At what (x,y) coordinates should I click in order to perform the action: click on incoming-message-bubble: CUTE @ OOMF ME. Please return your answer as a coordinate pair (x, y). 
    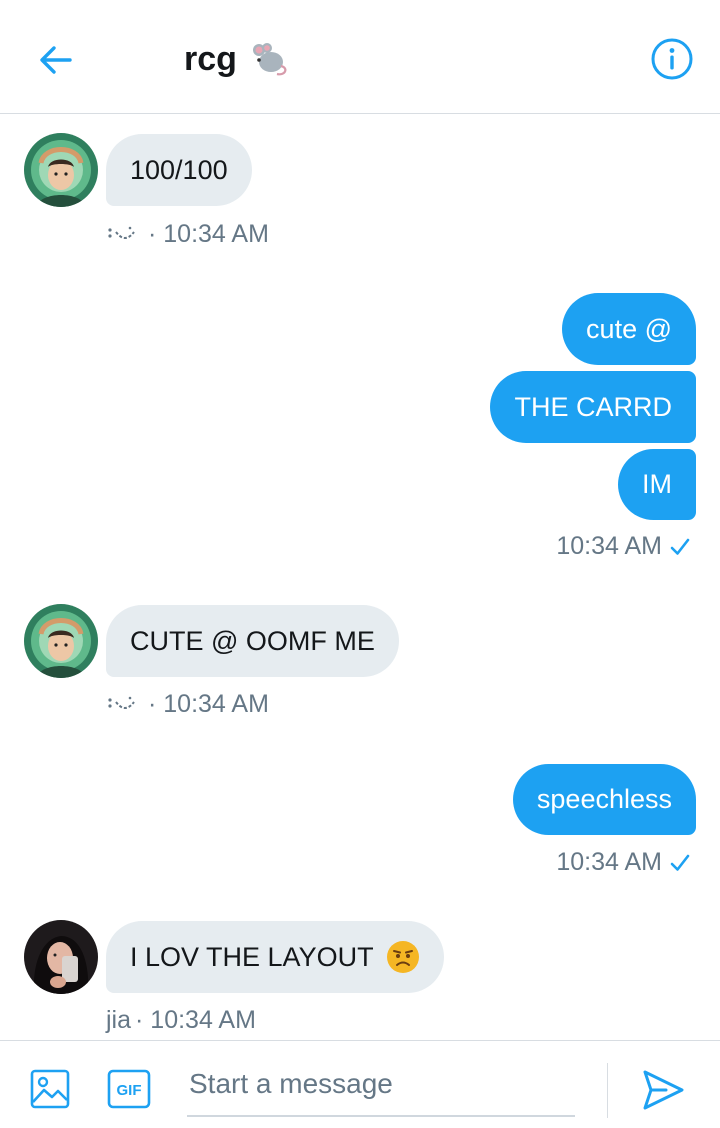
    Looking at the image, I should click on (252, 641).